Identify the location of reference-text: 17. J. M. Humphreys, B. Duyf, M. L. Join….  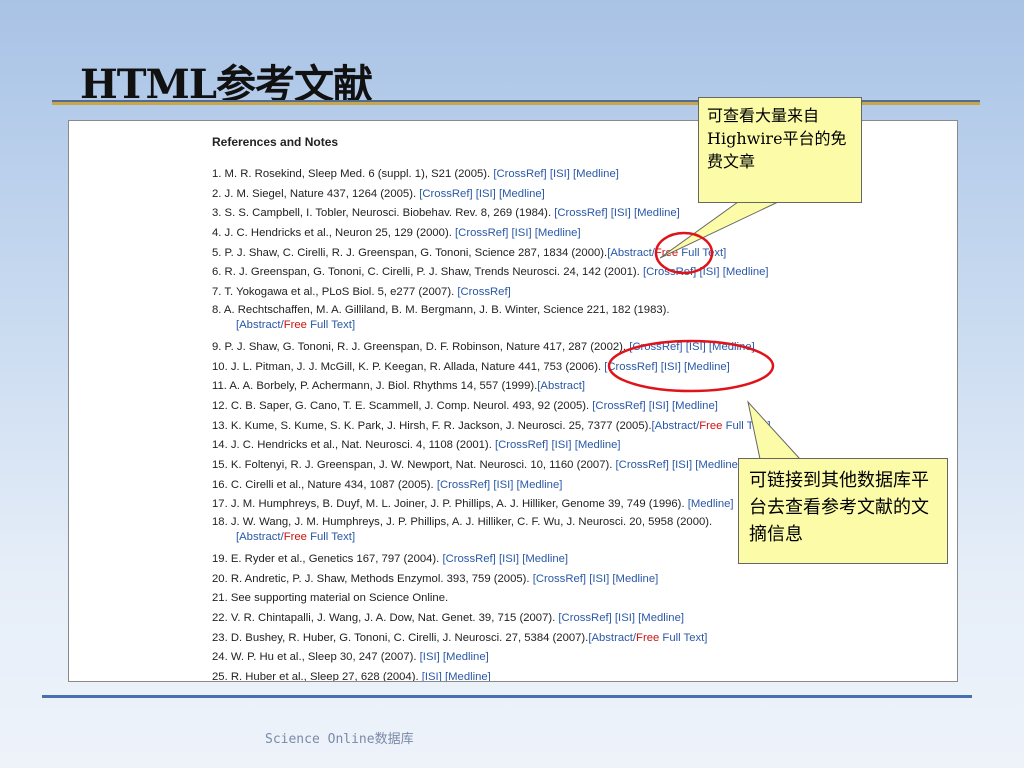
(450, 504).